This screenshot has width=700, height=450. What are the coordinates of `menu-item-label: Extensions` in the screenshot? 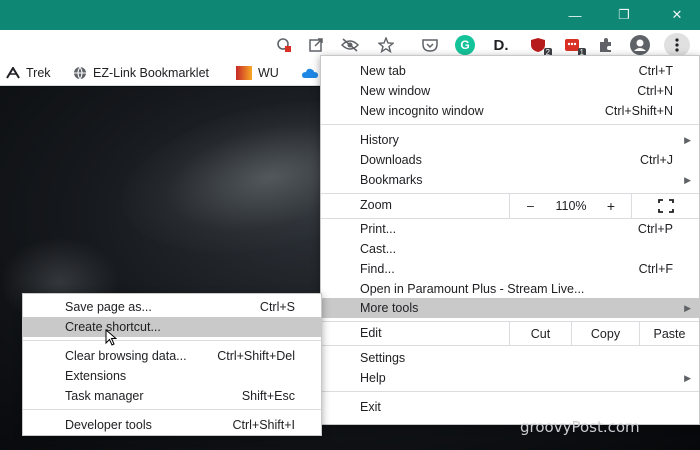 It's located at (96, 376).